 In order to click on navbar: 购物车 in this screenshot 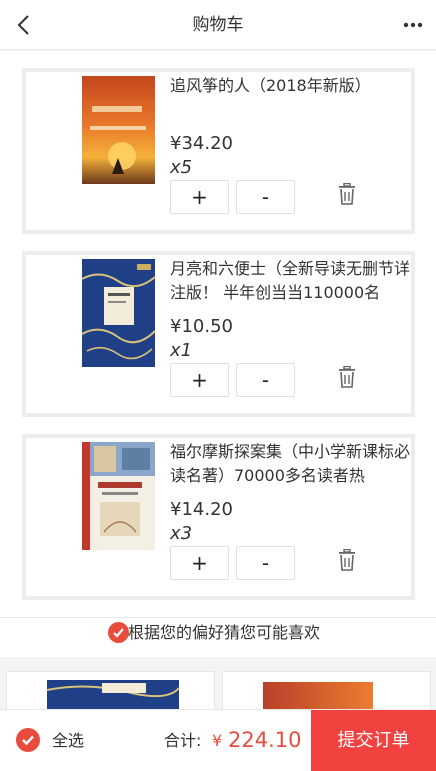, I will do `click(218, 25)`.